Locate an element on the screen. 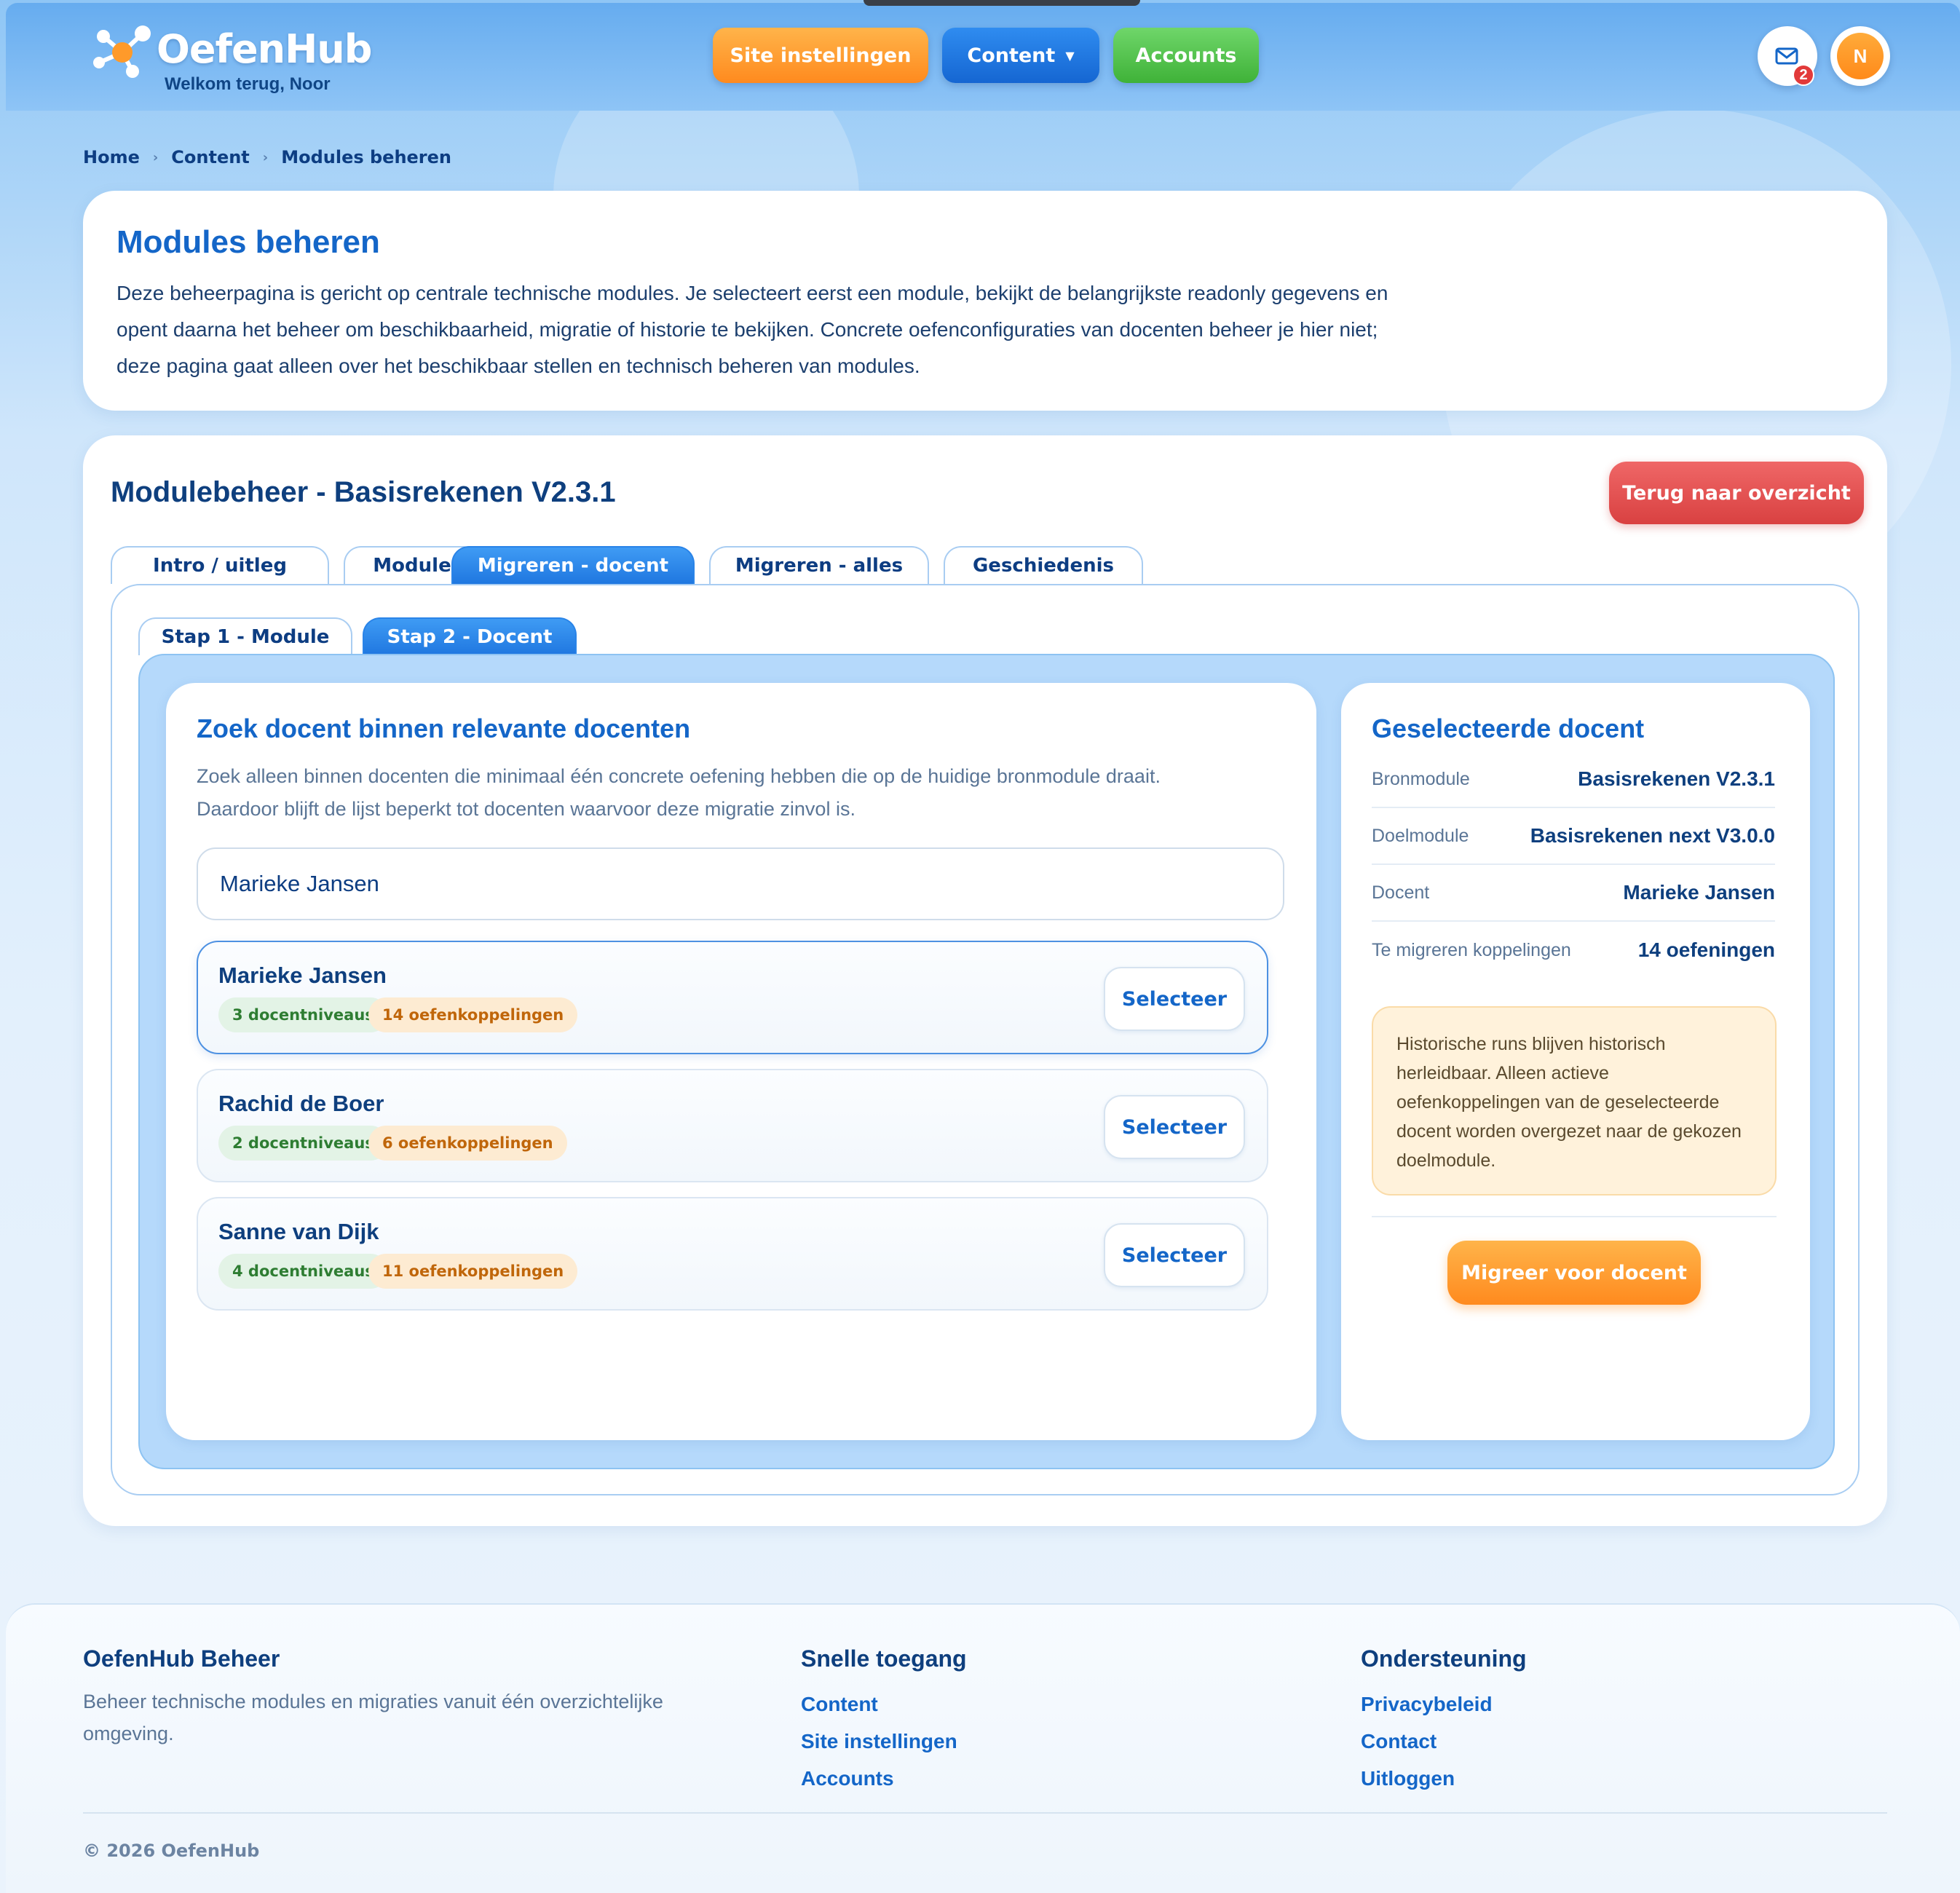  breadcrumb-content: Content is located at coordinates (210, 157).